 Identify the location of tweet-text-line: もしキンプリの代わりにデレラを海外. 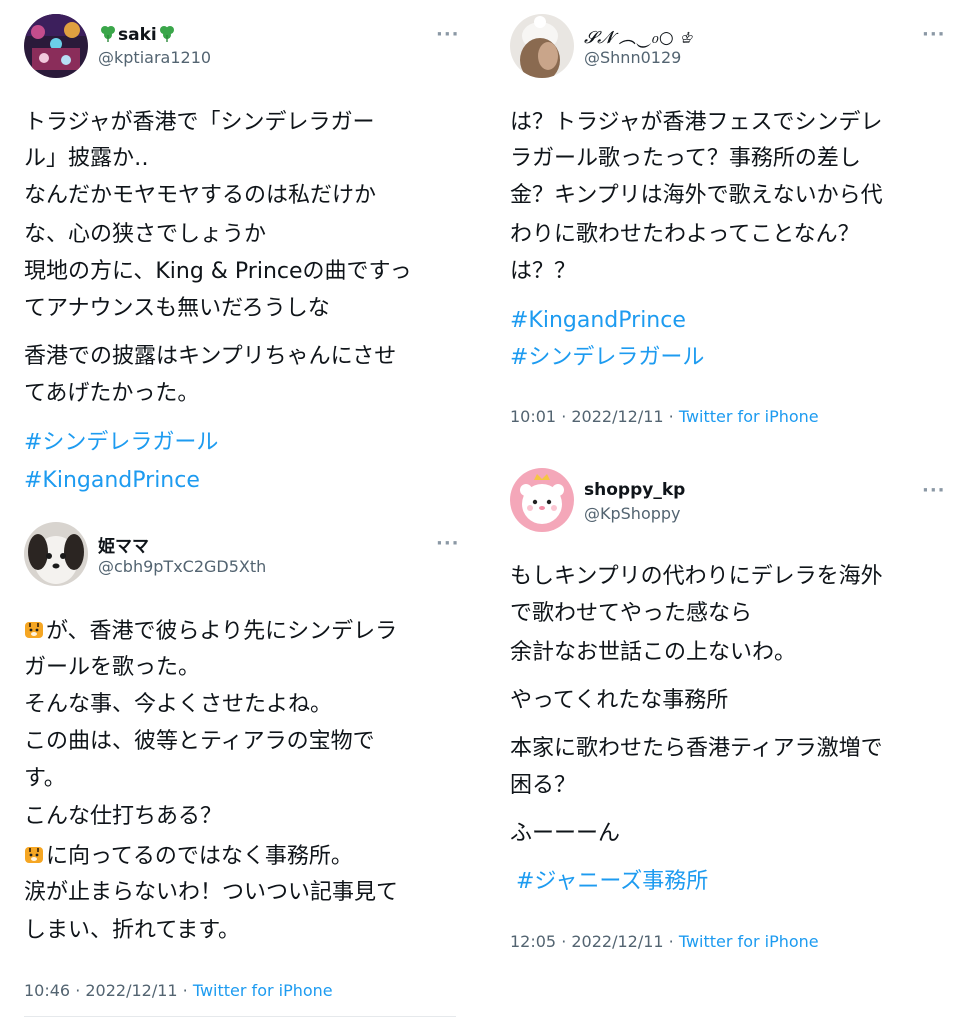
(696, 576).